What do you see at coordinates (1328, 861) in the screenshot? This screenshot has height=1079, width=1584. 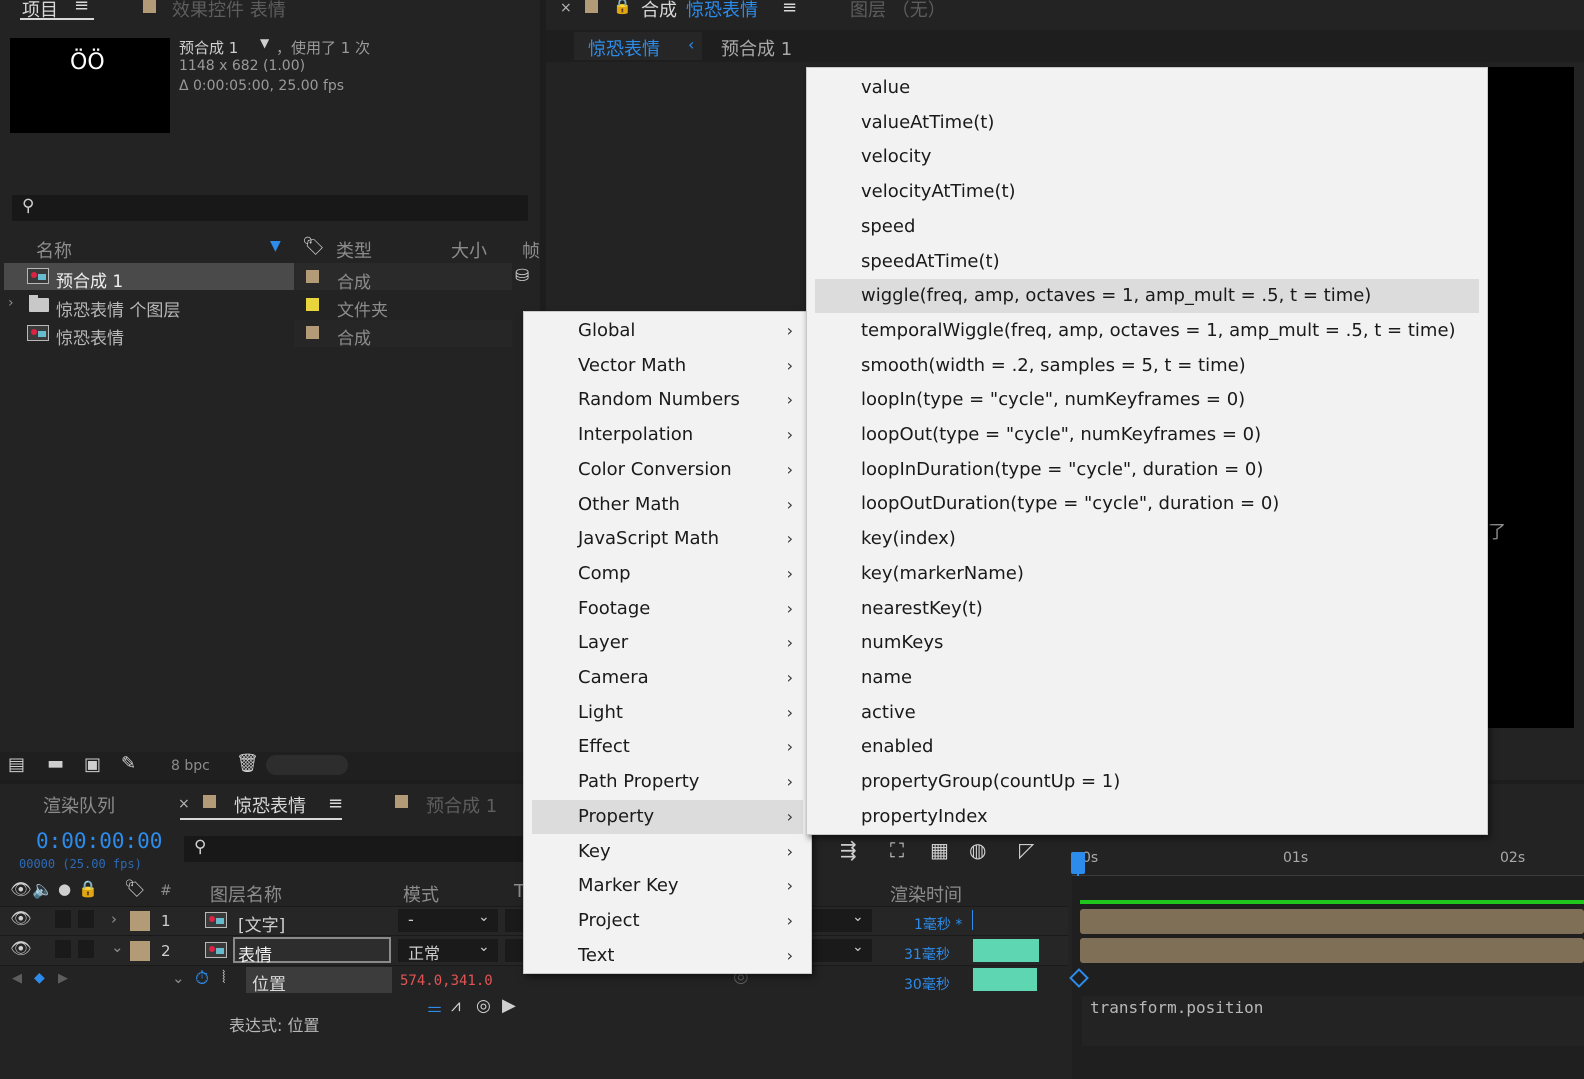 I see `time-ruler: 0s 01s 02s` at bounding box center [1328, 861].